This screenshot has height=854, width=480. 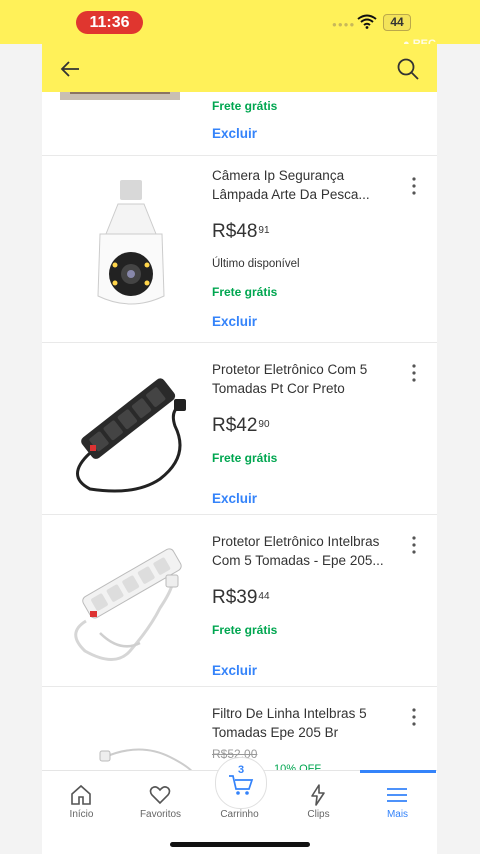 I want to click on product-price: R$3944, so click(x=241, y=598).